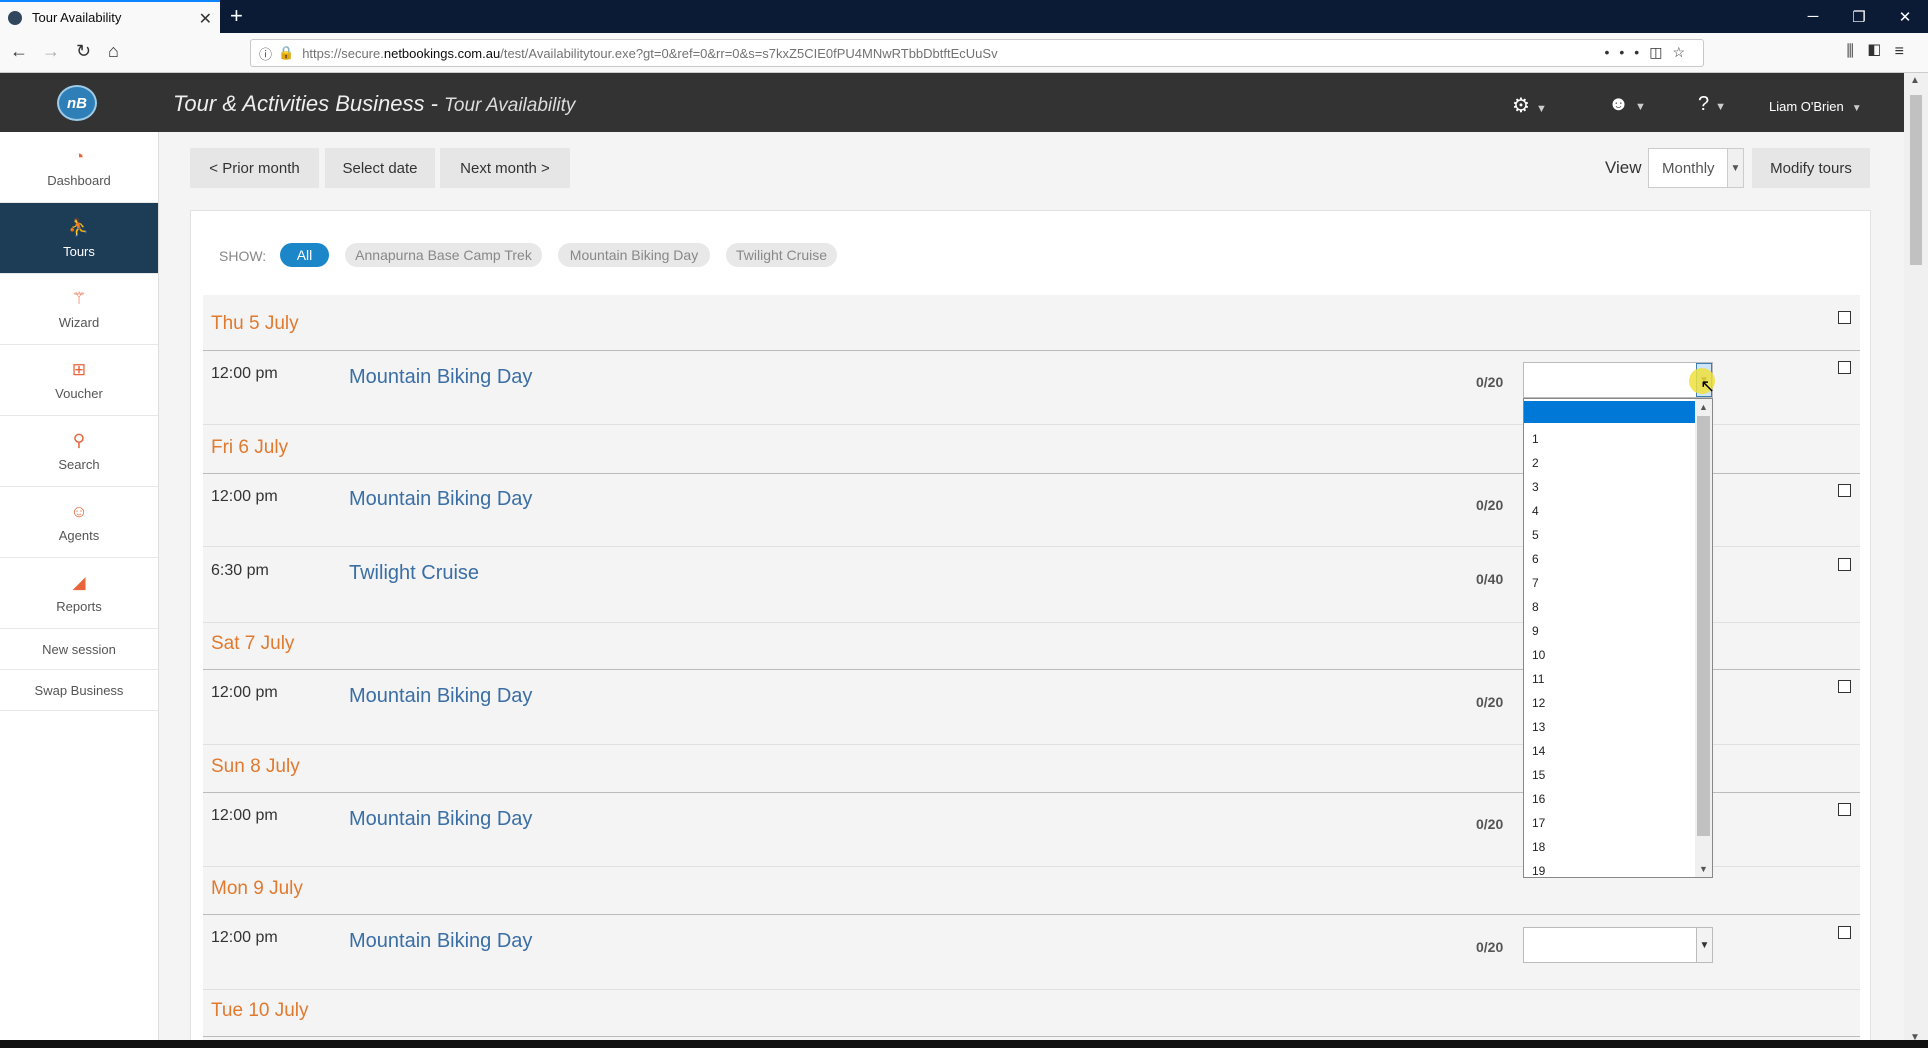 The height and width of the screenshot is (1048, 1928). I want to click on day-divider, so click(1031, 1036).